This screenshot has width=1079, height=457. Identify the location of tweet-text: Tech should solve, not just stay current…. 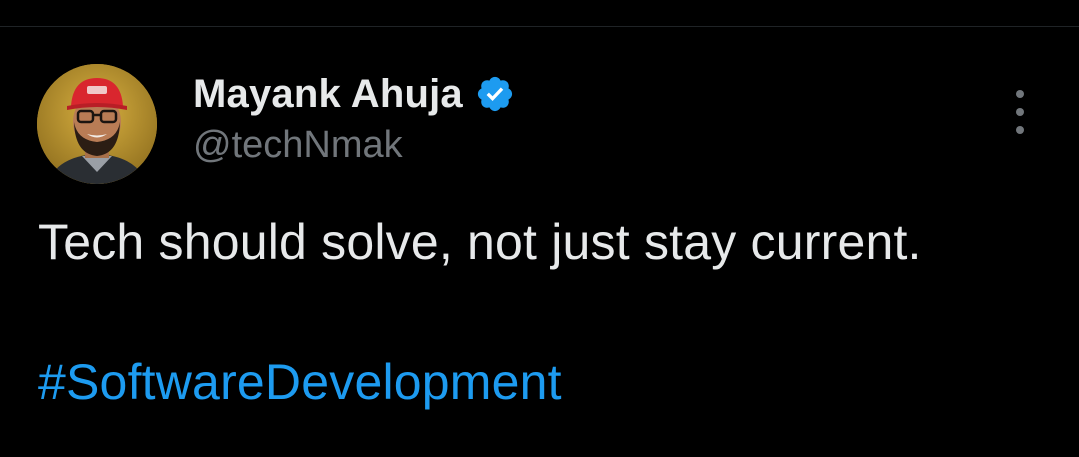
(480, 242).